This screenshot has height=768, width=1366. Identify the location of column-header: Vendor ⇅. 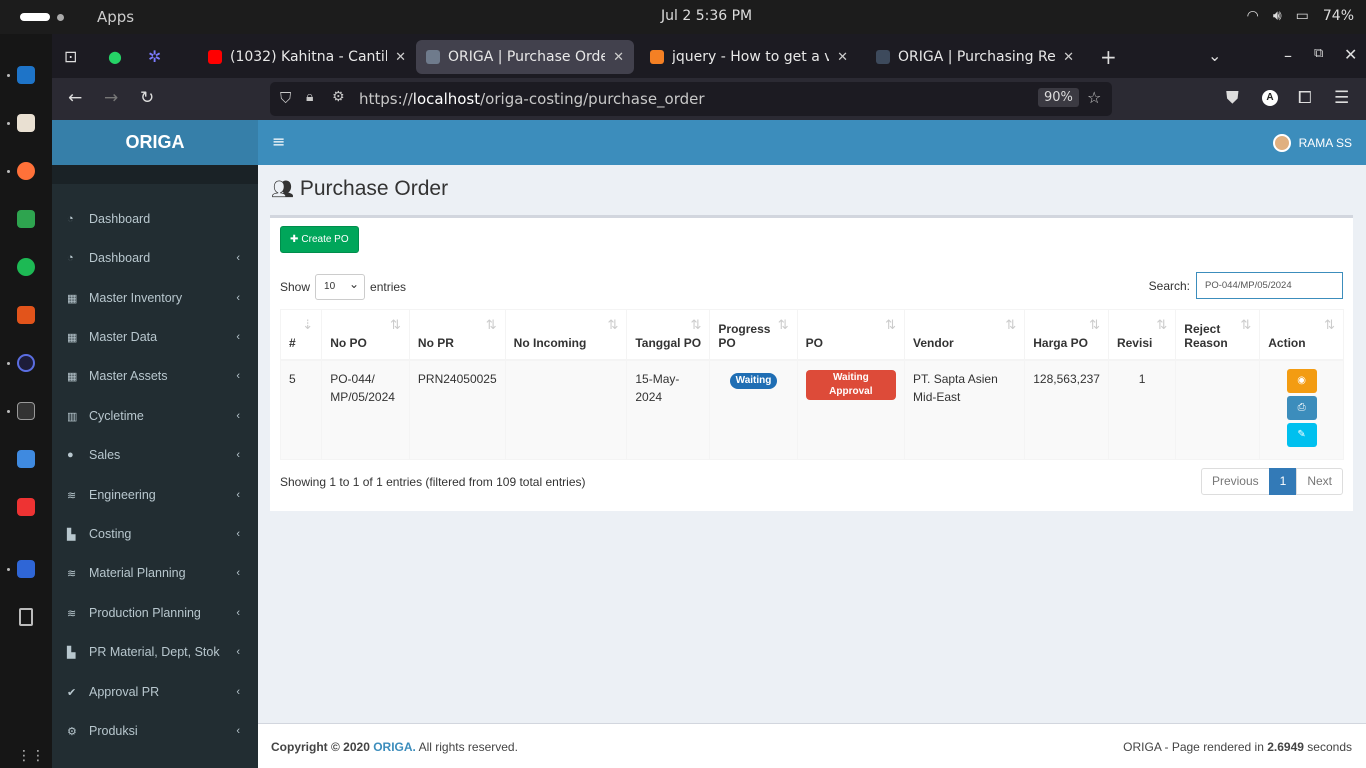
(965, 335).